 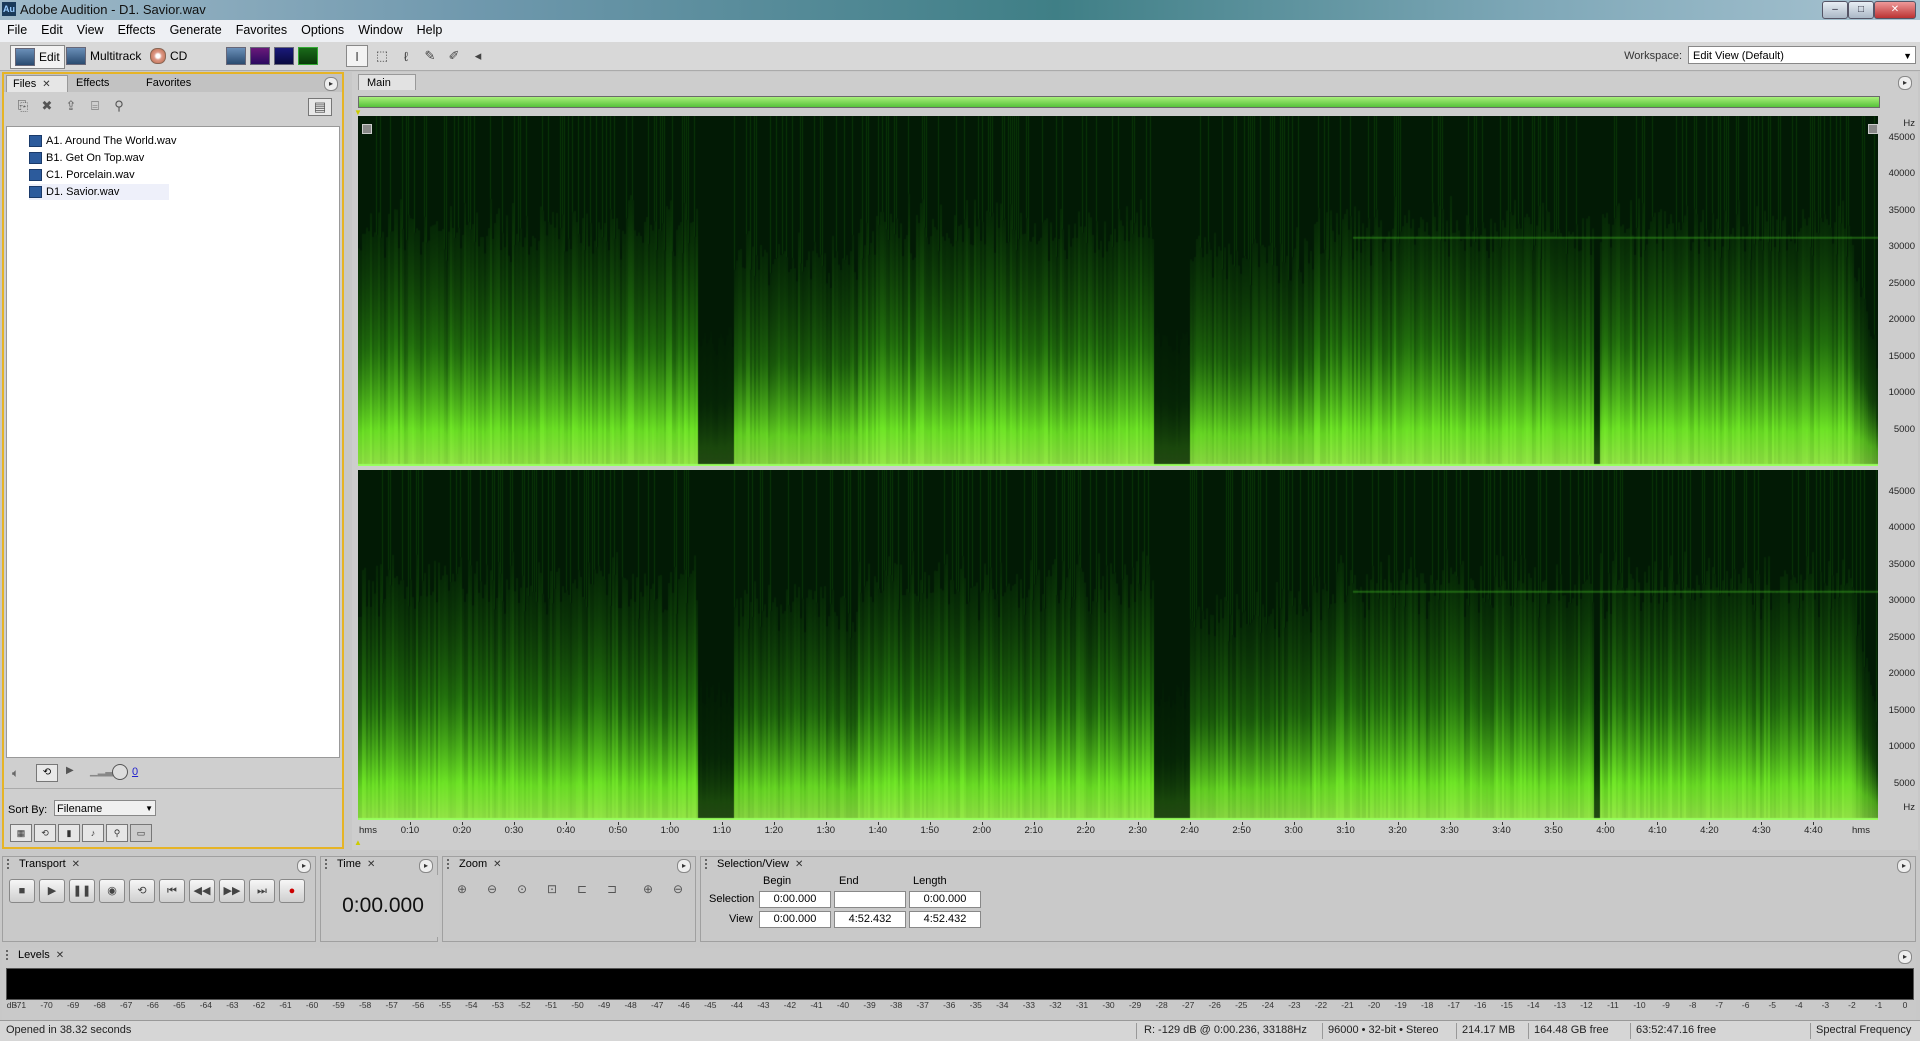 What do you see at coordinates (945, 919) in the screenshot?
I see `view-length-field: 4:52.432` at bounding box center [945, 919].